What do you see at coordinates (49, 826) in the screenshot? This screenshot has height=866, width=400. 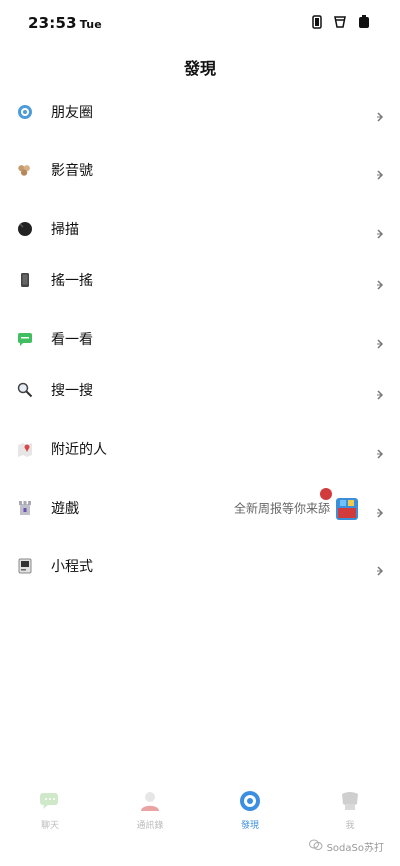 I see `tab-label-chats: 聊天` at bounding box center [49, 826].